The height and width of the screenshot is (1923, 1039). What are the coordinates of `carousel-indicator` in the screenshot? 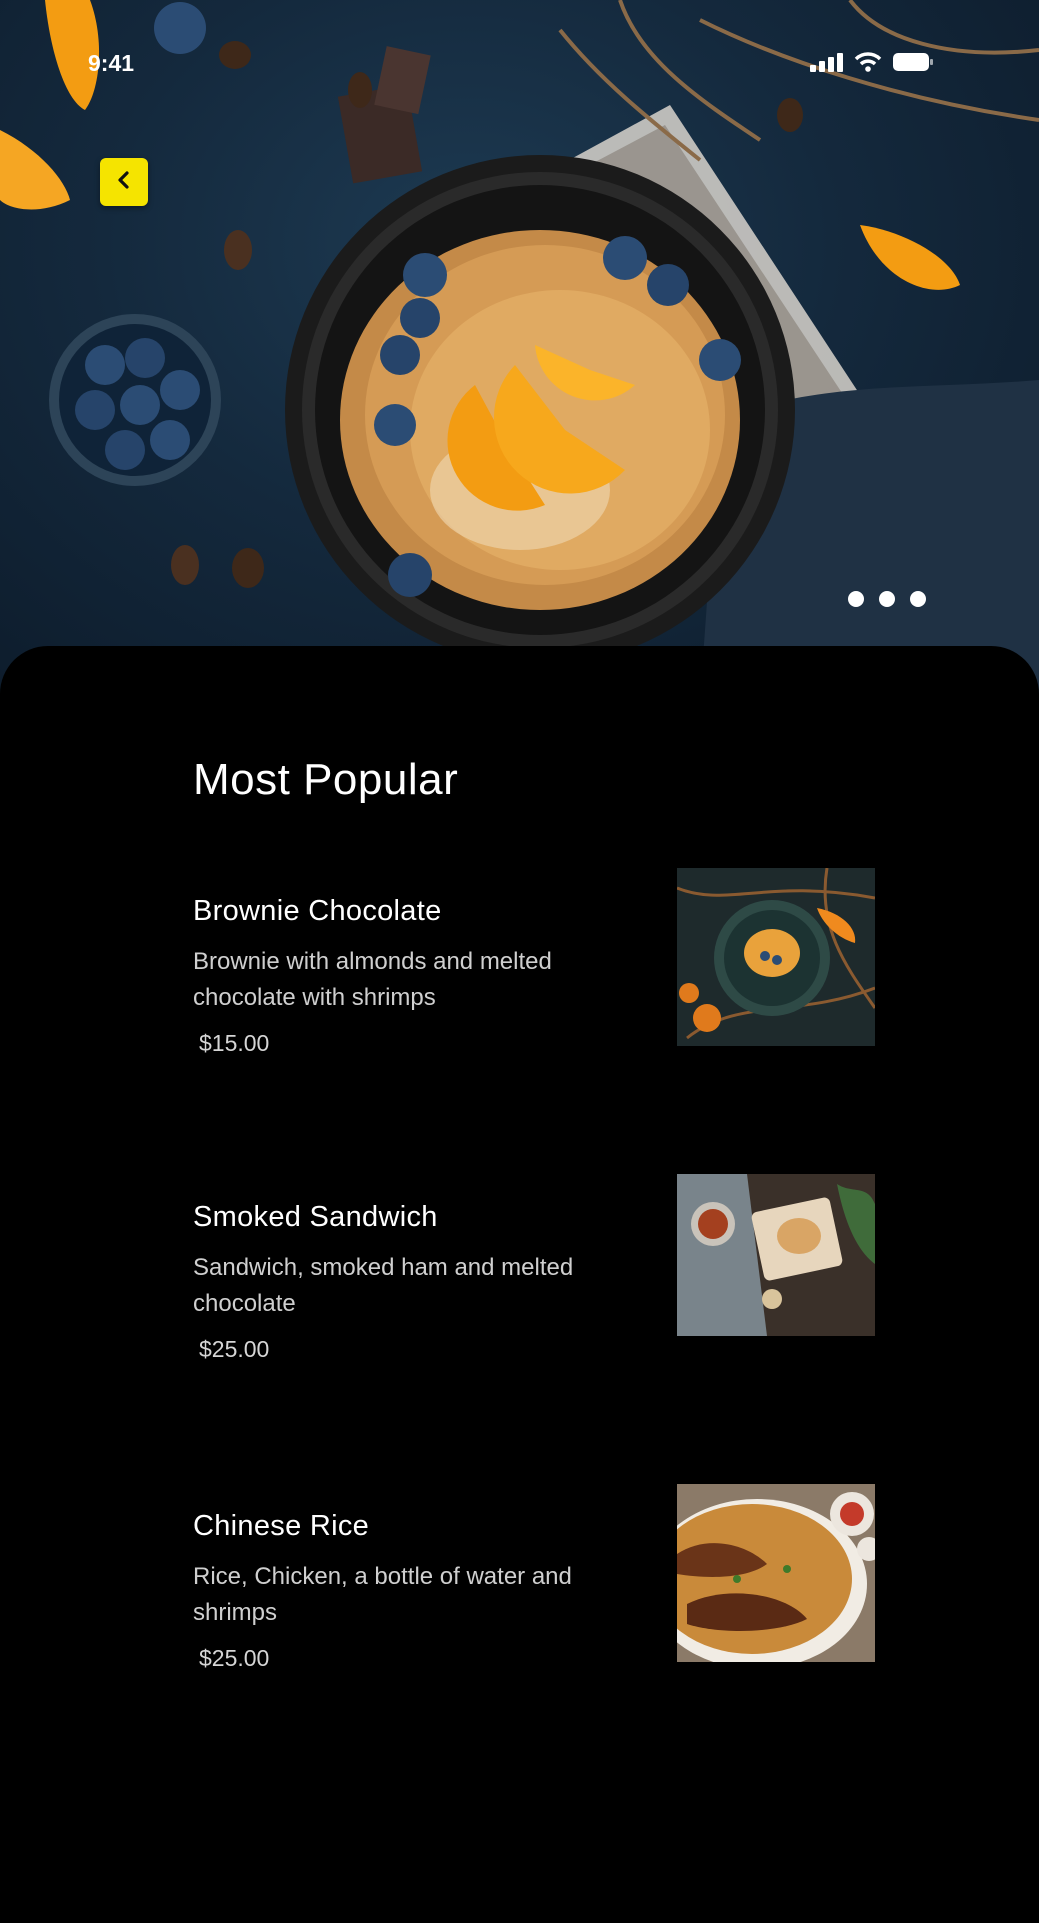 It's located at (887, 599).